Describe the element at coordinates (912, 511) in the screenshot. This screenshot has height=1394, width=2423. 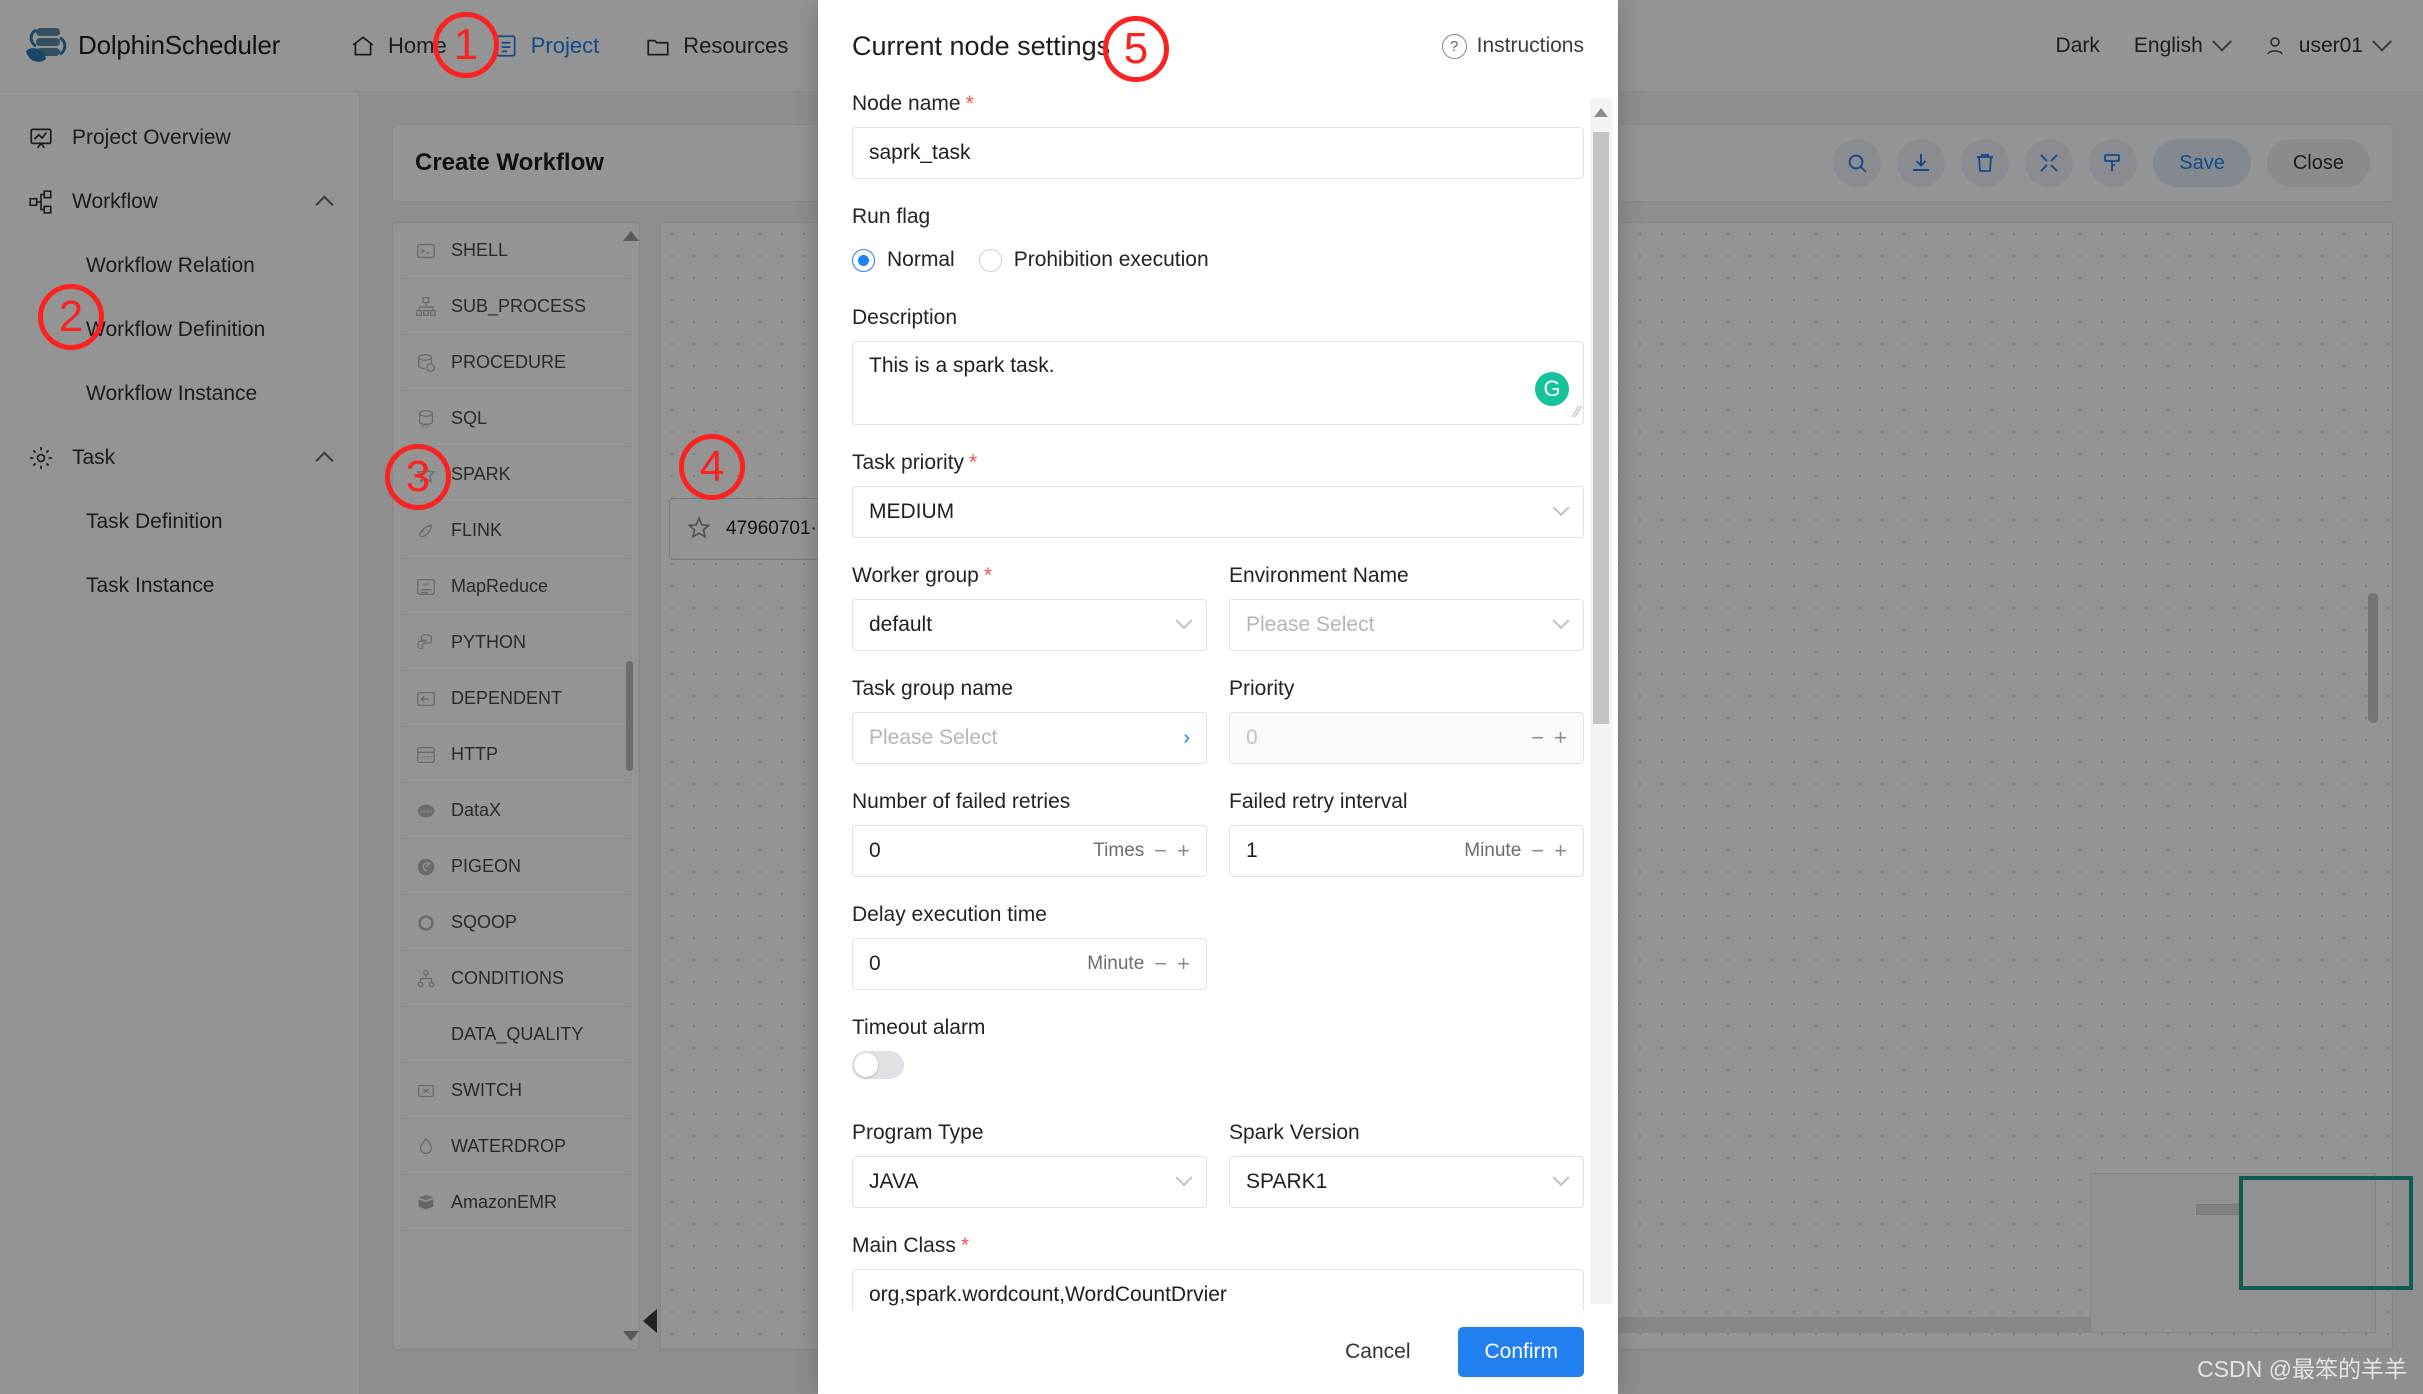
I see `task-priority-value: MEDIUM` at that location.